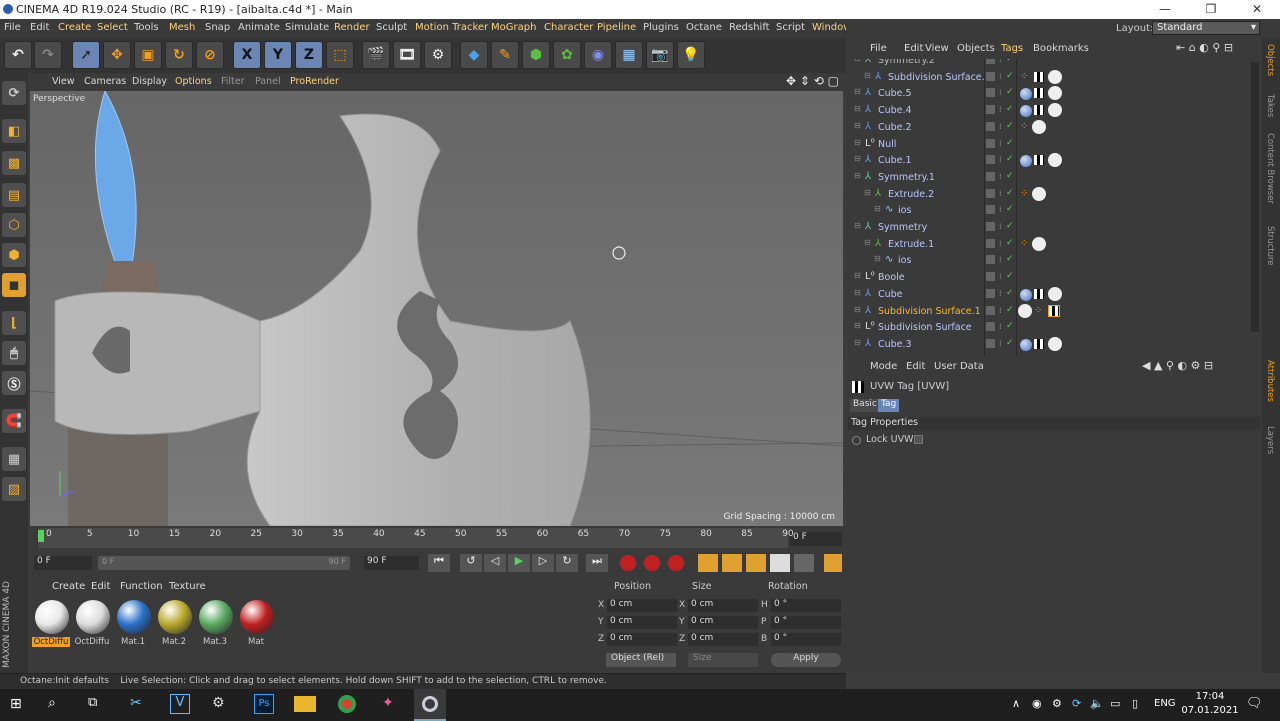 The width and height of the screenshot is (1280, 721). What do you see at coordinates (52, 703) in the screenshot?
I see `search-icon: ⌕` at bounding box center [52, 703].